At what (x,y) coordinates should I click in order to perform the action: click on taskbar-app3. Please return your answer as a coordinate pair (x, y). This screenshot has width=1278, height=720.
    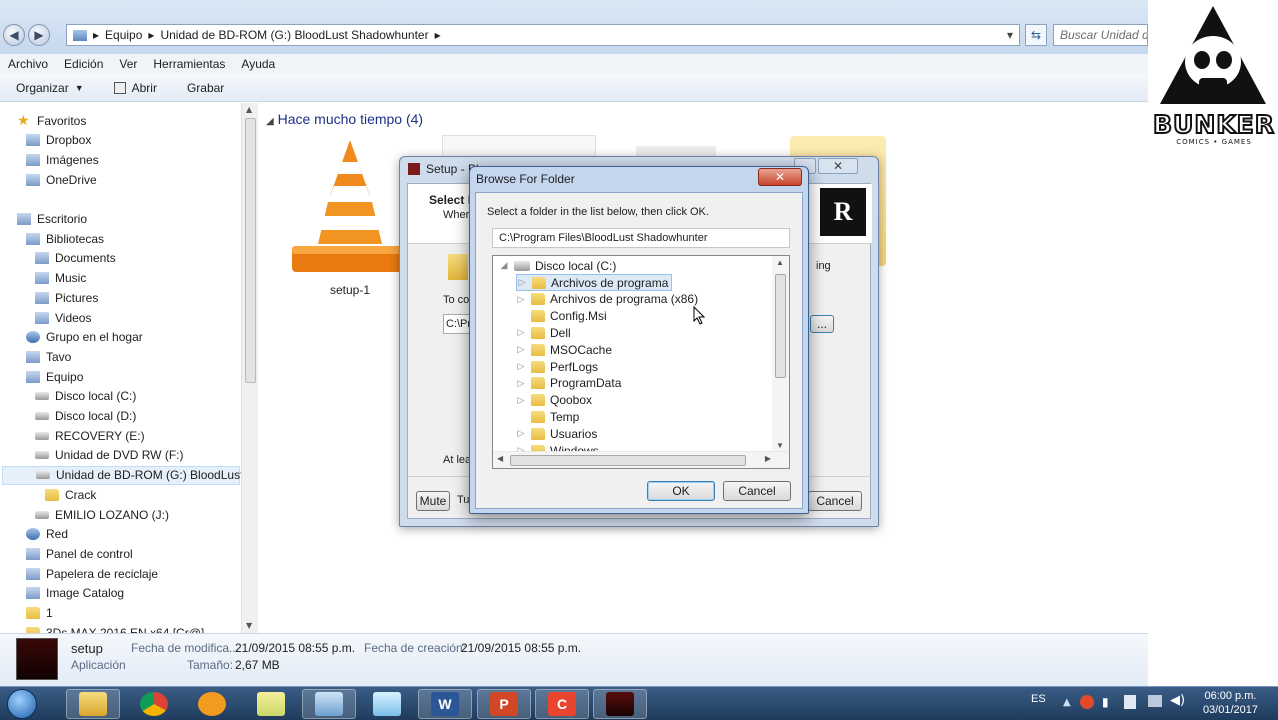
    Looking at the image, I should click on (212, 704).